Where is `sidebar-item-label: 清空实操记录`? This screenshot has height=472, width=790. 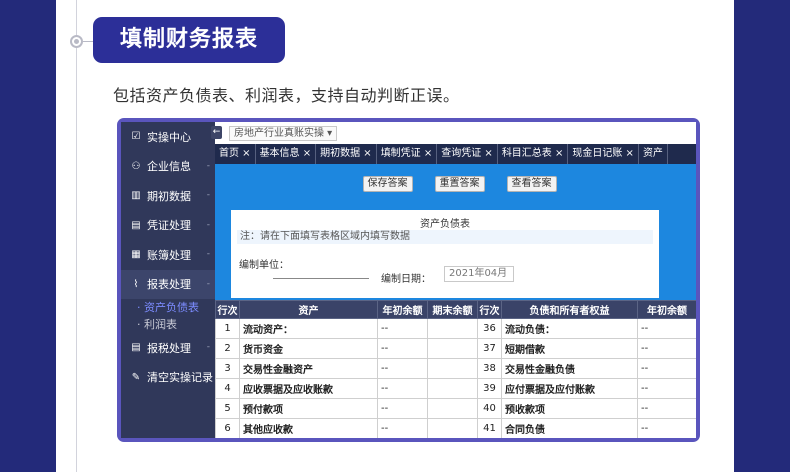 sidebar-item-label: 清空实操记录 is located at coordinates (180, 378).